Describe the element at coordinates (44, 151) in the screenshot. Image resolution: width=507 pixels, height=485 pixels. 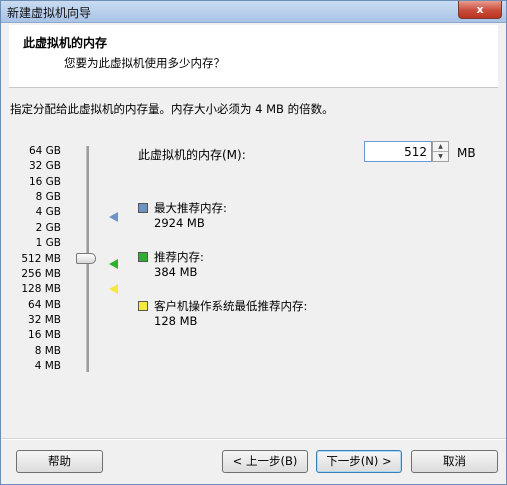
I see `scale-label-64gb: 64 GB` at that location.